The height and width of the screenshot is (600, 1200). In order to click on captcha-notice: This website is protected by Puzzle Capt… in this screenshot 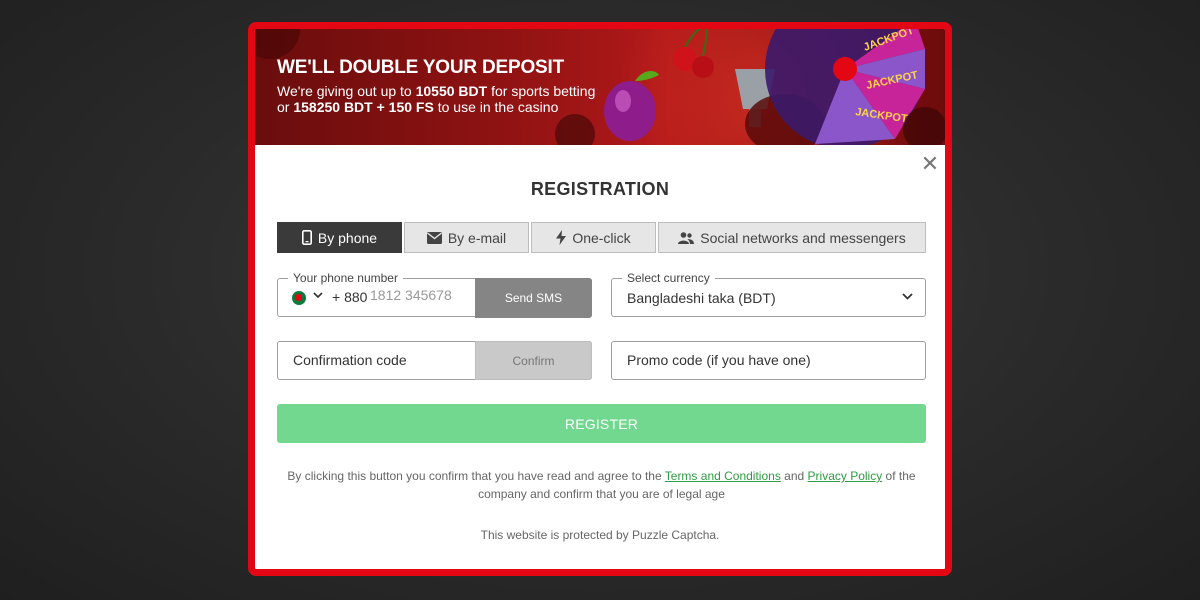, I will do `click(600, 535)`.